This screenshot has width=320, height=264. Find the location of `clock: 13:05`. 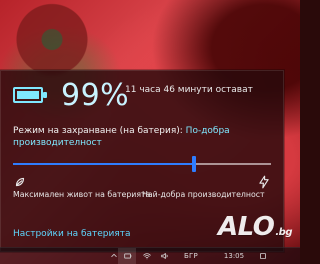

clock: 13:05 is located at coordinates (234, 256).